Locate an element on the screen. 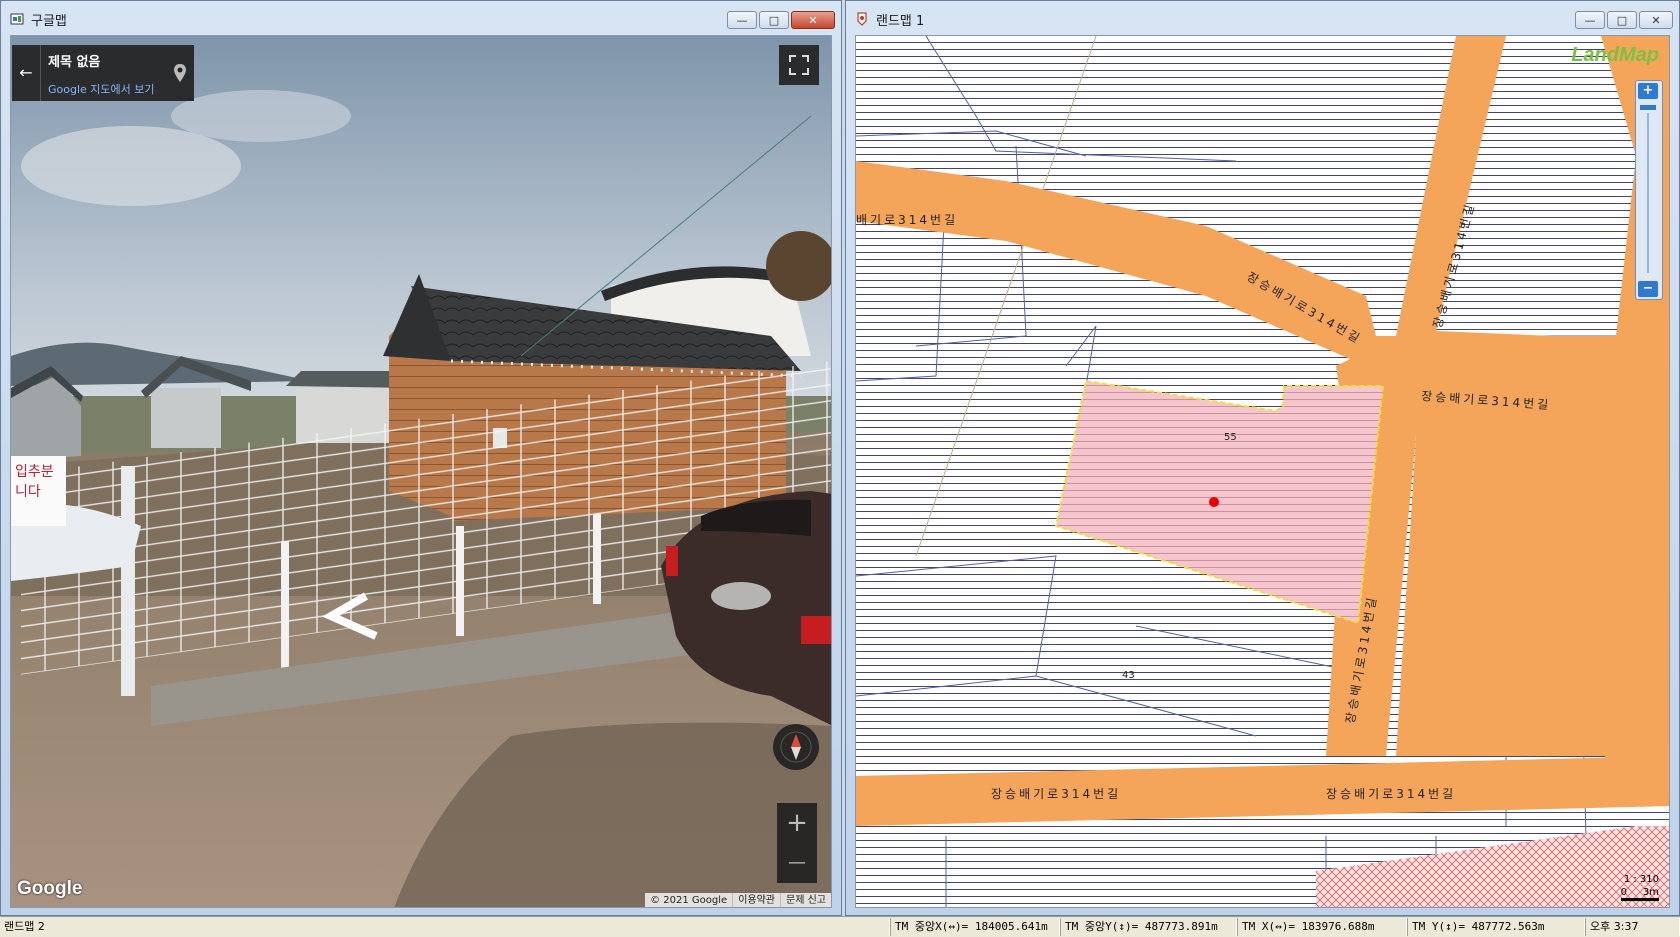  back-arrow-icon: ← is located at coordinates (26, 73).